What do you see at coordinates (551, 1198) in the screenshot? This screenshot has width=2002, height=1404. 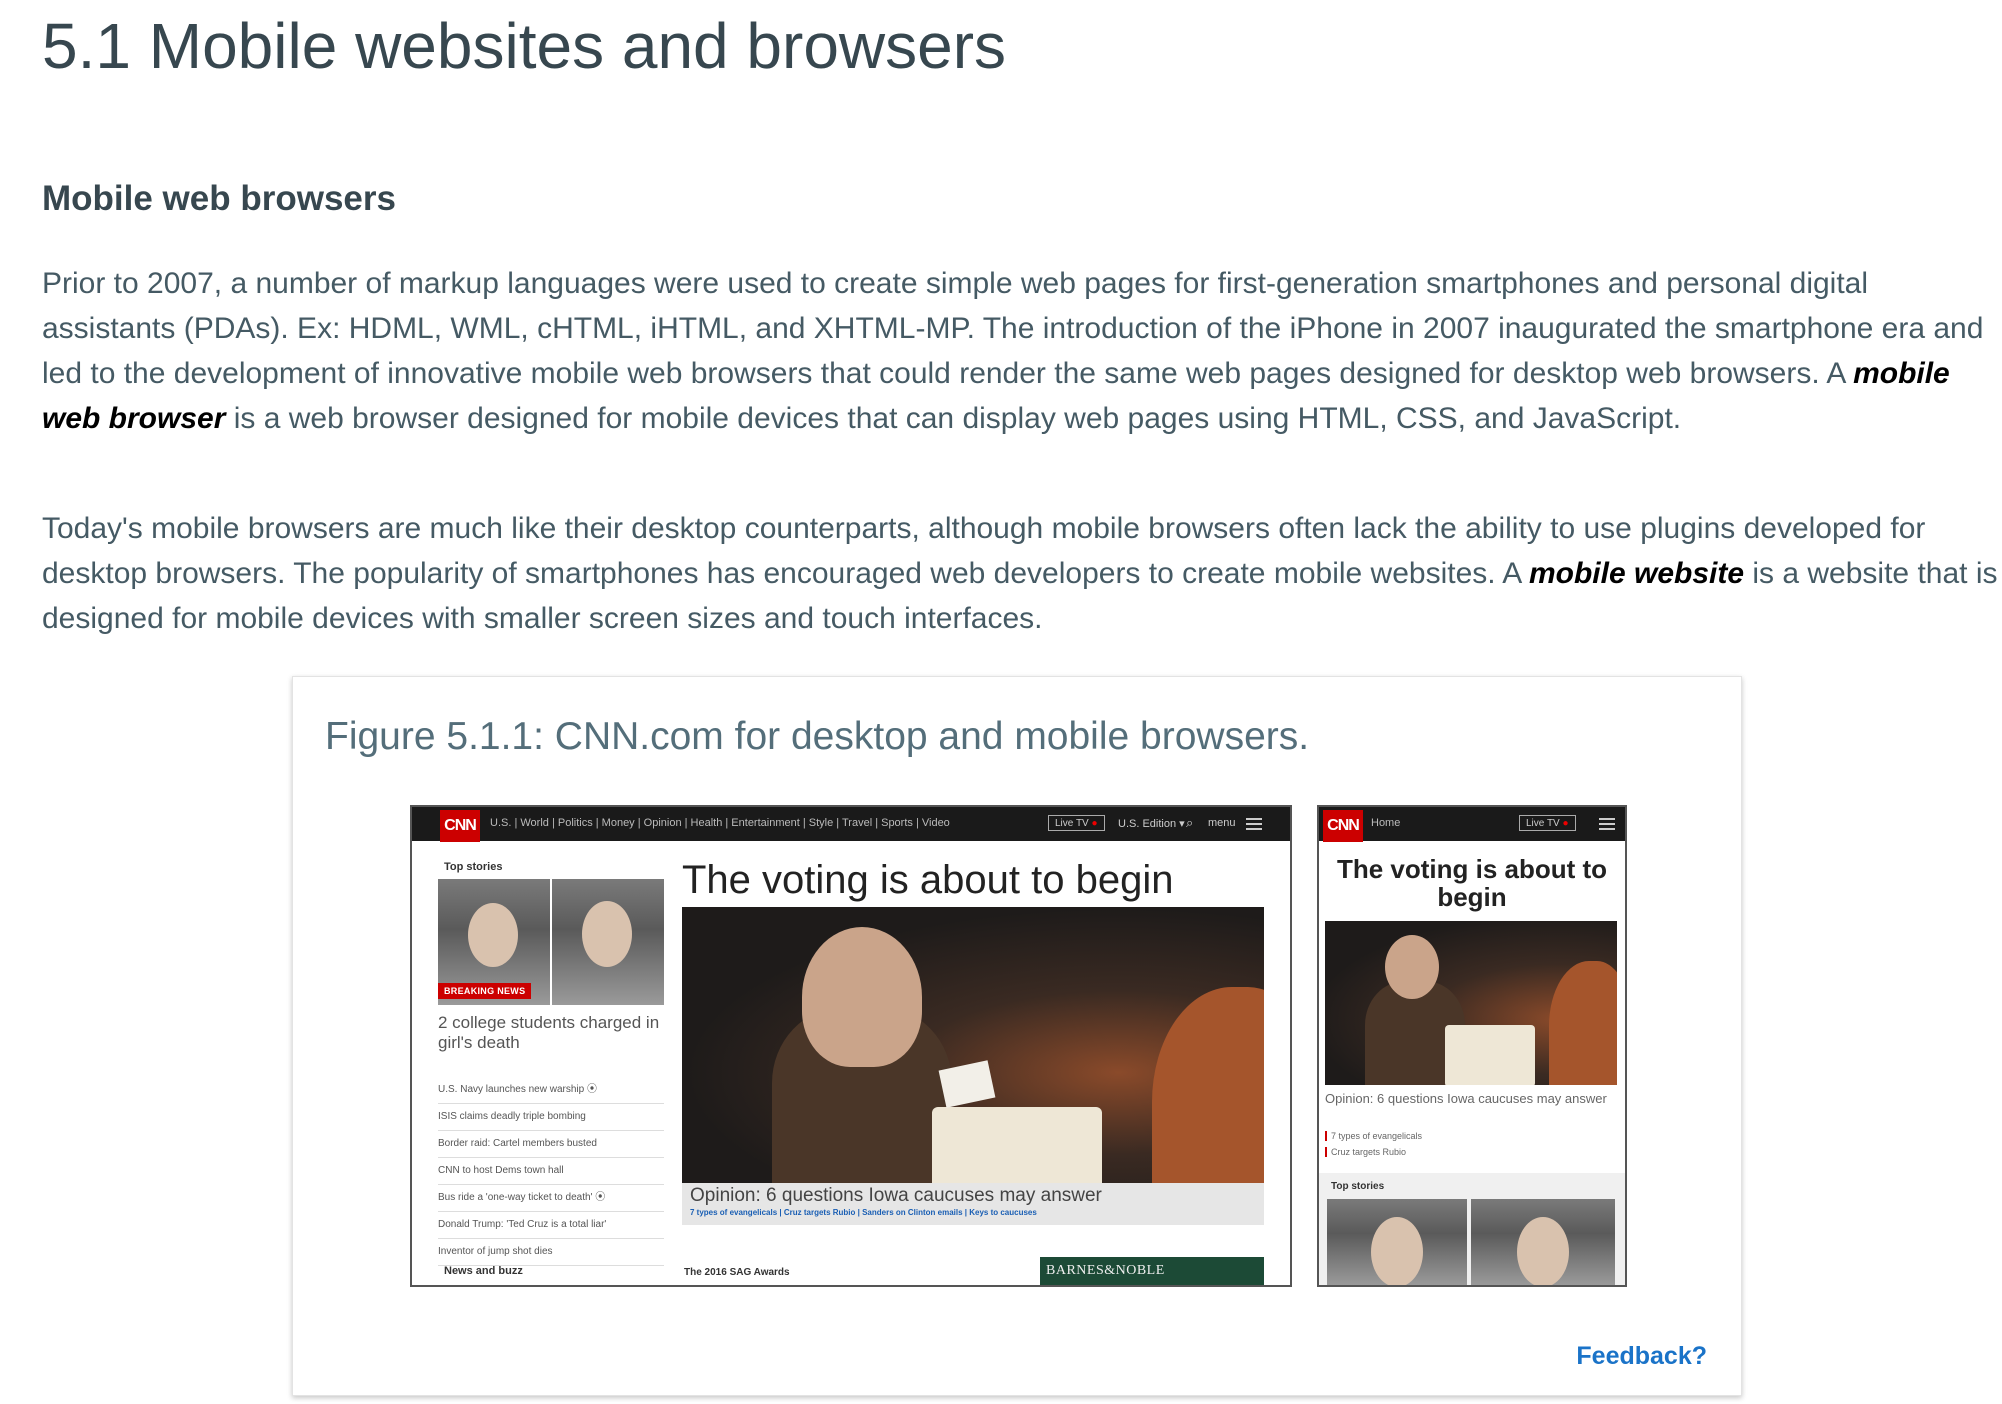 I see `story-link: Bus ride a 'one-way ticket to death' ⦿` at bounding box center [551, 1198].